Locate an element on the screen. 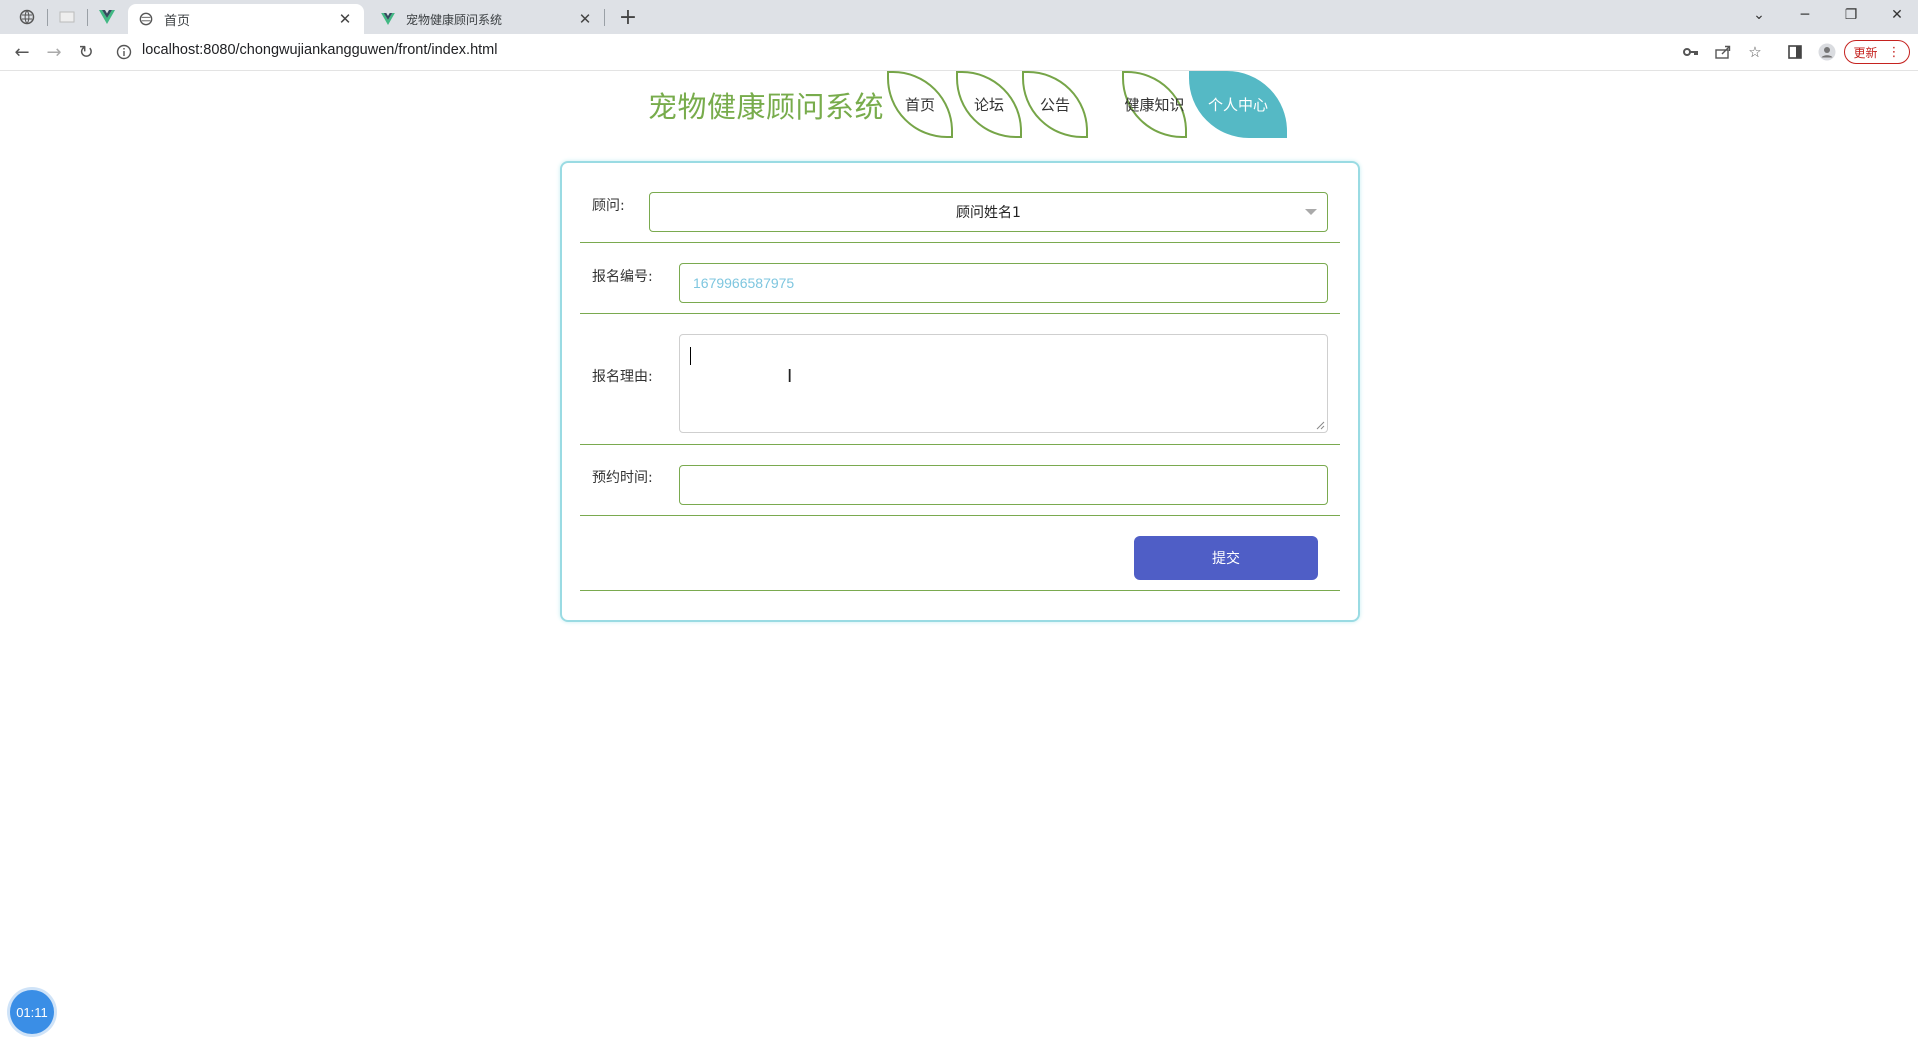 The height and width of the screenshot is (1040, 1918). tab-pet-health-system: 宠物健康顾问系统 ✕ is located at coordinates (487, 19).